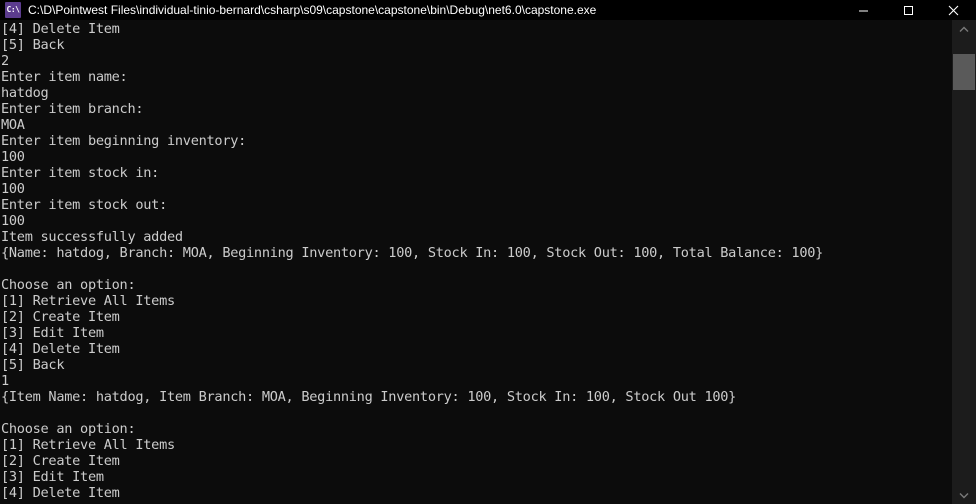 Image resolution: width=976 pixels, height=504 pixels. I want to click on console-icon-glyph: C:\, so click(13, 9).